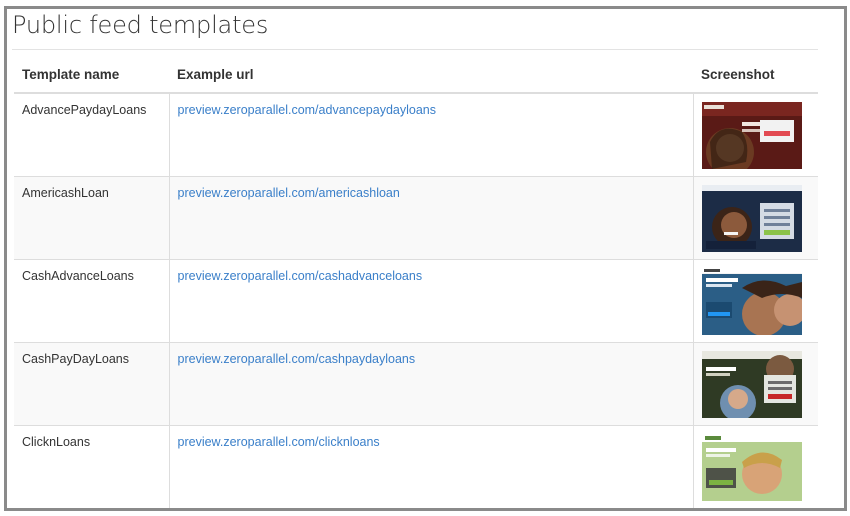  I want to click on column-header-example-url: Example url, so click(431, 75).